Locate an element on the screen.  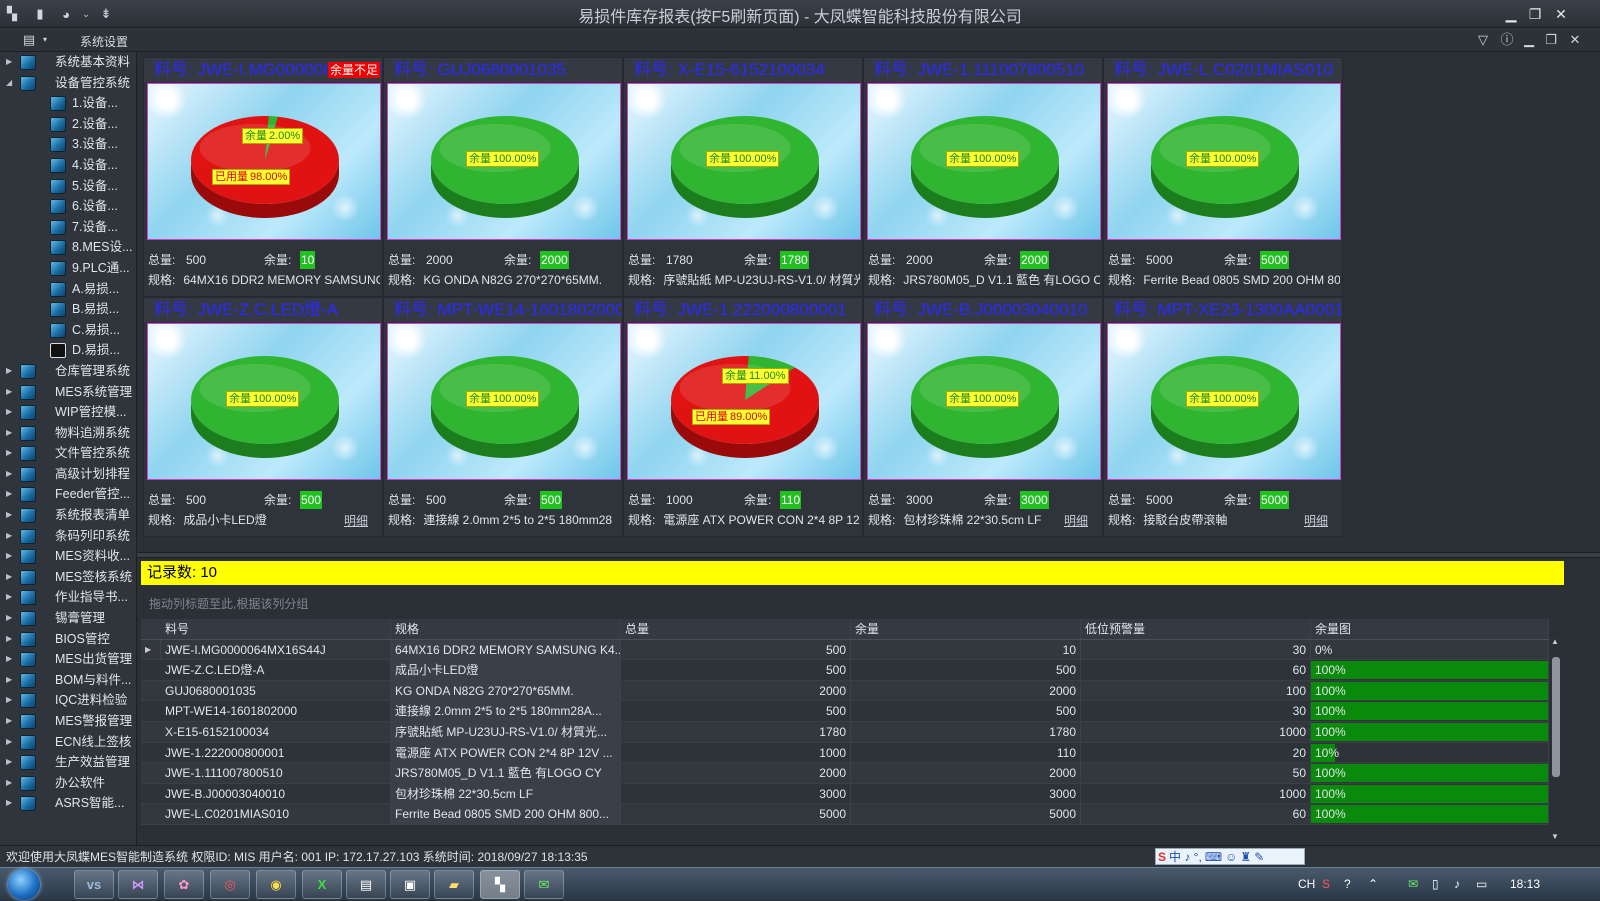
user-icon: ☺ is located at coordinates (1231, 857).